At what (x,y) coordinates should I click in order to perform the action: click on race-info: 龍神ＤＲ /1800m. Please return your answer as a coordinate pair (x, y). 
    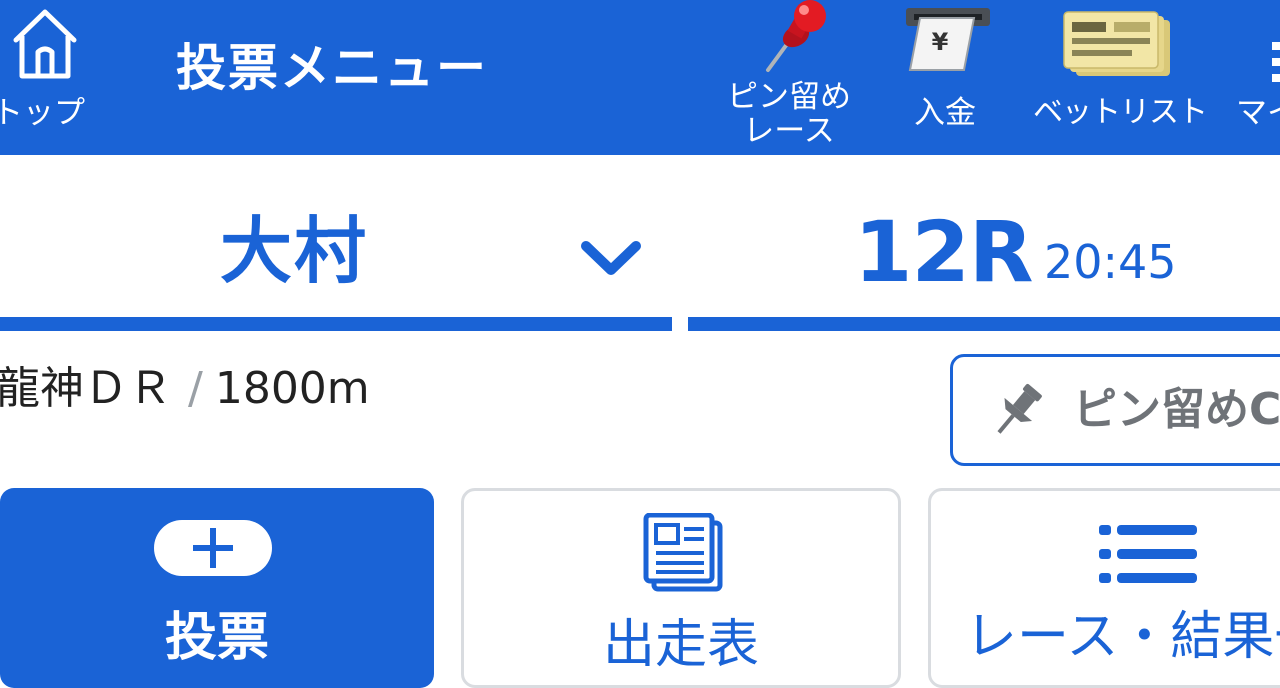
    Looking at the image, I should click on (185, 389).